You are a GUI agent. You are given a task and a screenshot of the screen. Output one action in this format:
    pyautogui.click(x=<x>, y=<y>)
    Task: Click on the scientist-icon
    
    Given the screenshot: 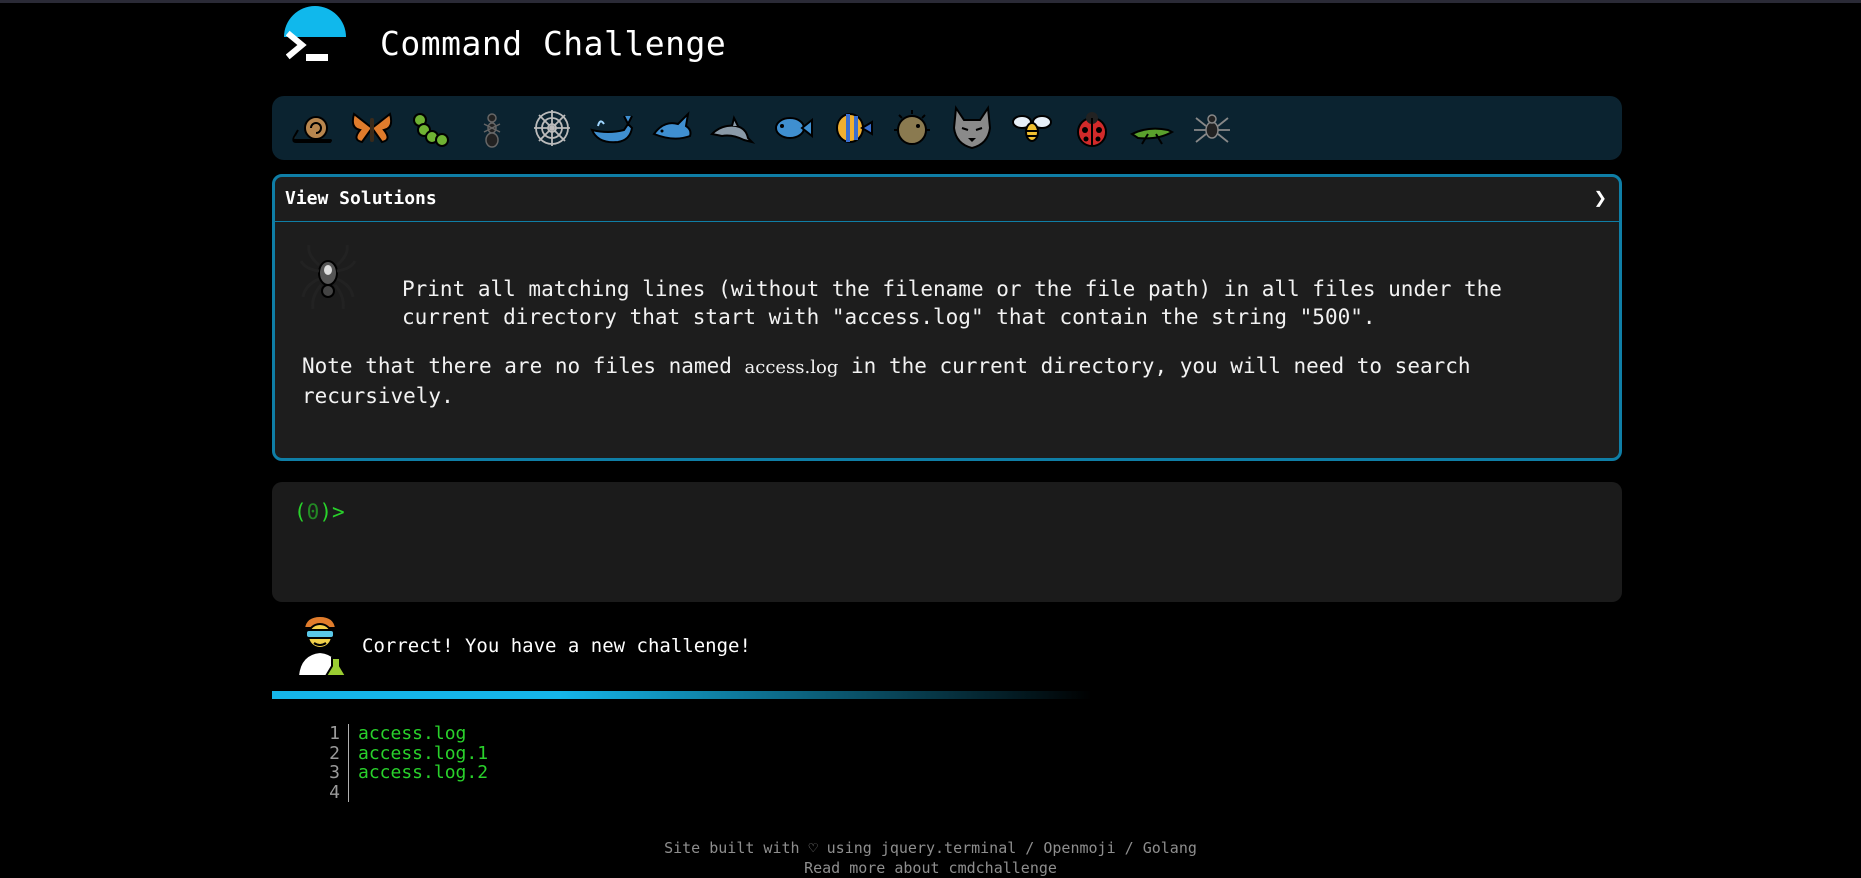 What is the action you would take?
    pyautogui.click(x=322, y=645)
    